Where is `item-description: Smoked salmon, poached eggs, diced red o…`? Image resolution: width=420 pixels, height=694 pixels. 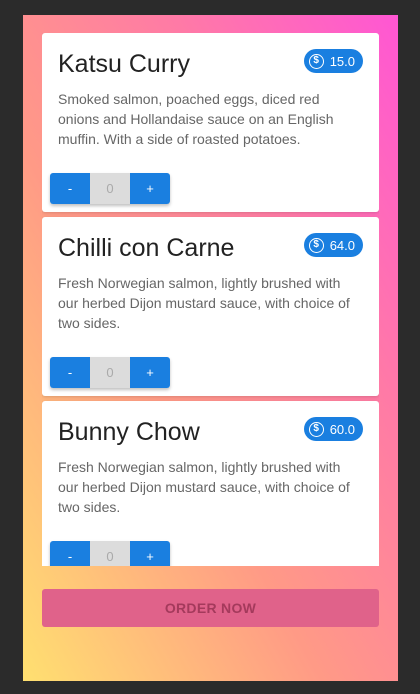 item-description: Smoked salmon, poached eggs, diced red o… is located at coordinates (196, 119).